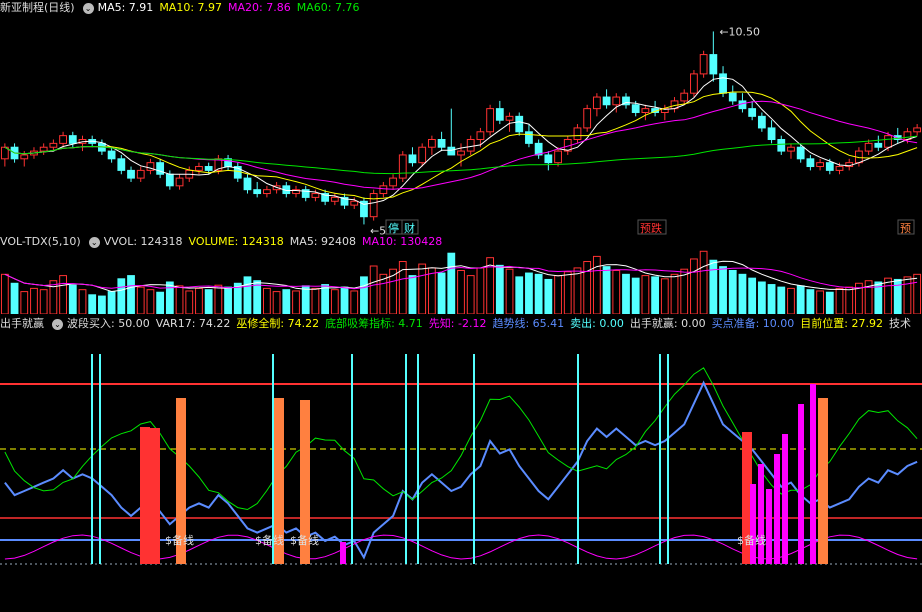  Describe the element at coordinates (328, 7) in the screenshot. I see `indicator-value: MA60: 7.76` at that location.